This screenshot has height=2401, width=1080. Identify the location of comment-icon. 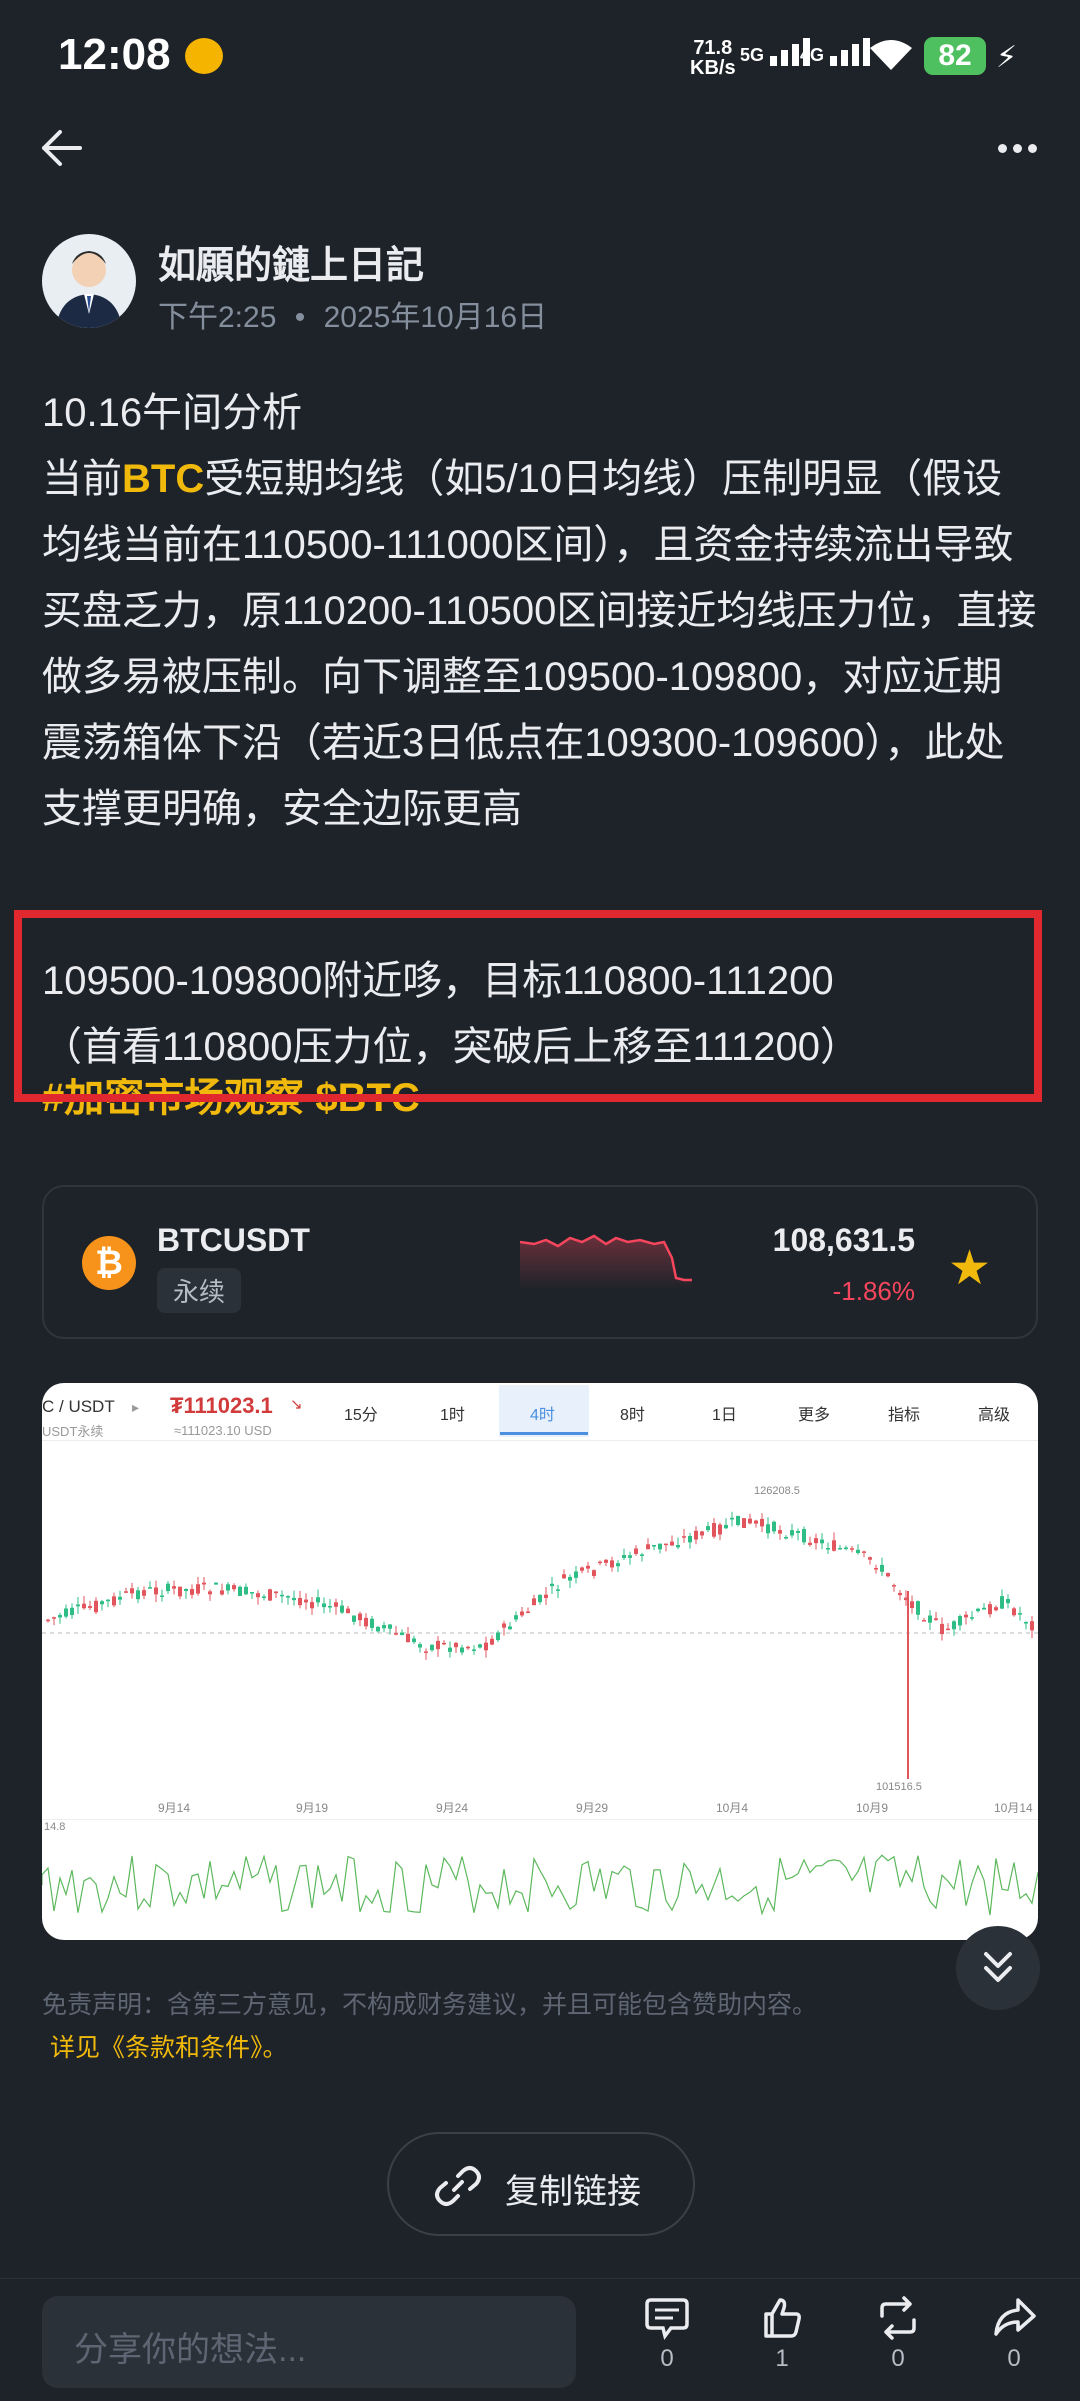
(667, 2319).